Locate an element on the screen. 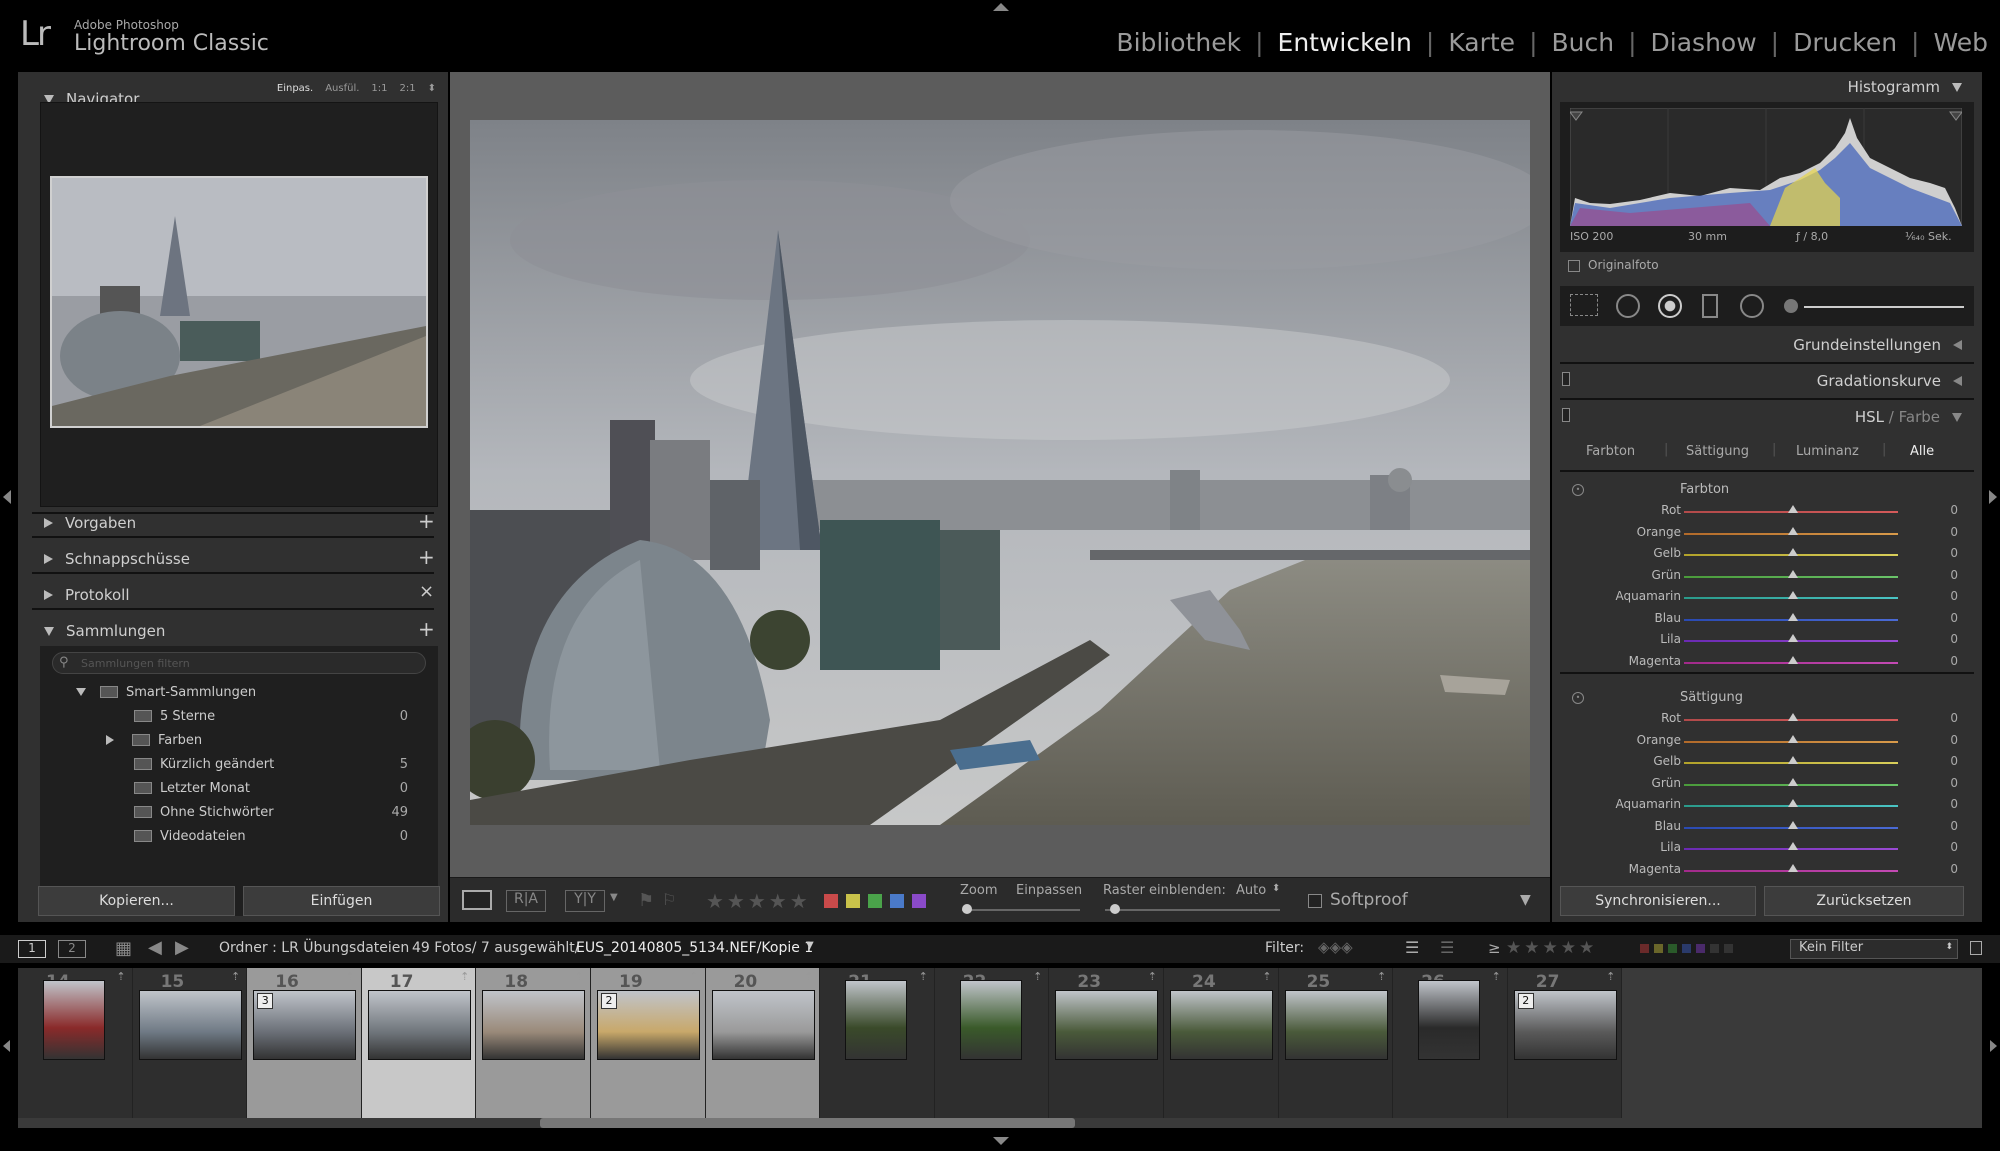 This screenshot has width=2000, height=1151. hsl-slider-row: Orange 0 is located at coordinates (1767, 532).